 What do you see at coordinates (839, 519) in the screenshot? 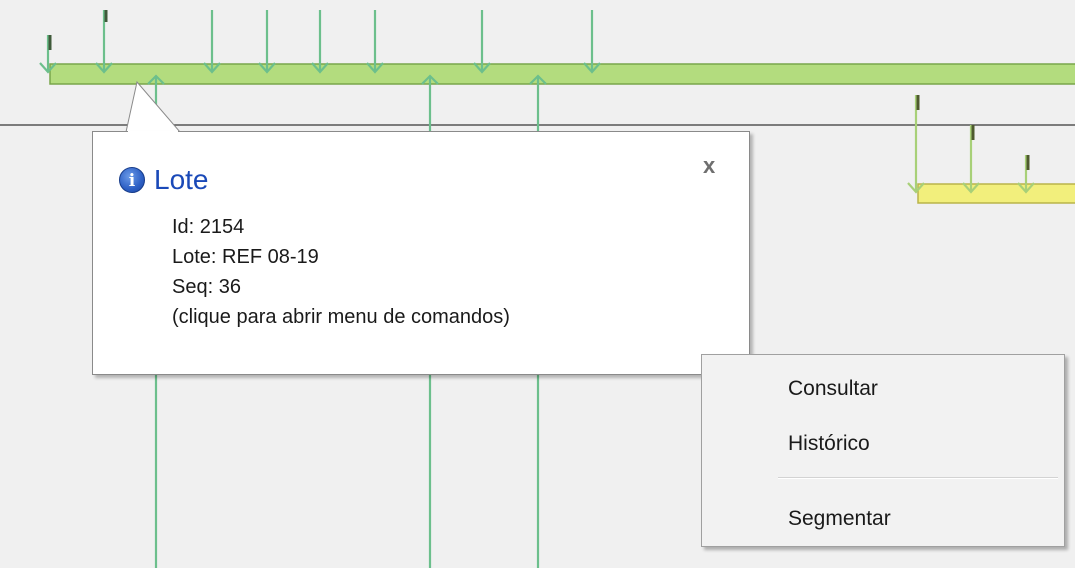
I see `menu-item-segmentar: Segmentar` at bounding box center [839, 519].